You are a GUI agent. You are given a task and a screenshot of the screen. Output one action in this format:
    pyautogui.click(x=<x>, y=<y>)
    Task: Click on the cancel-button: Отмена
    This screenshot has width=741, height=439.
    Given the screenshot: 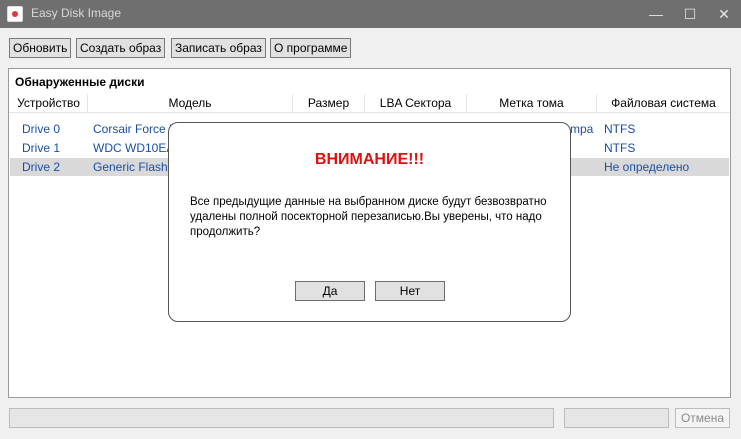 What is the action you would take?
    pyautogui.click(x=702, y=418)
    